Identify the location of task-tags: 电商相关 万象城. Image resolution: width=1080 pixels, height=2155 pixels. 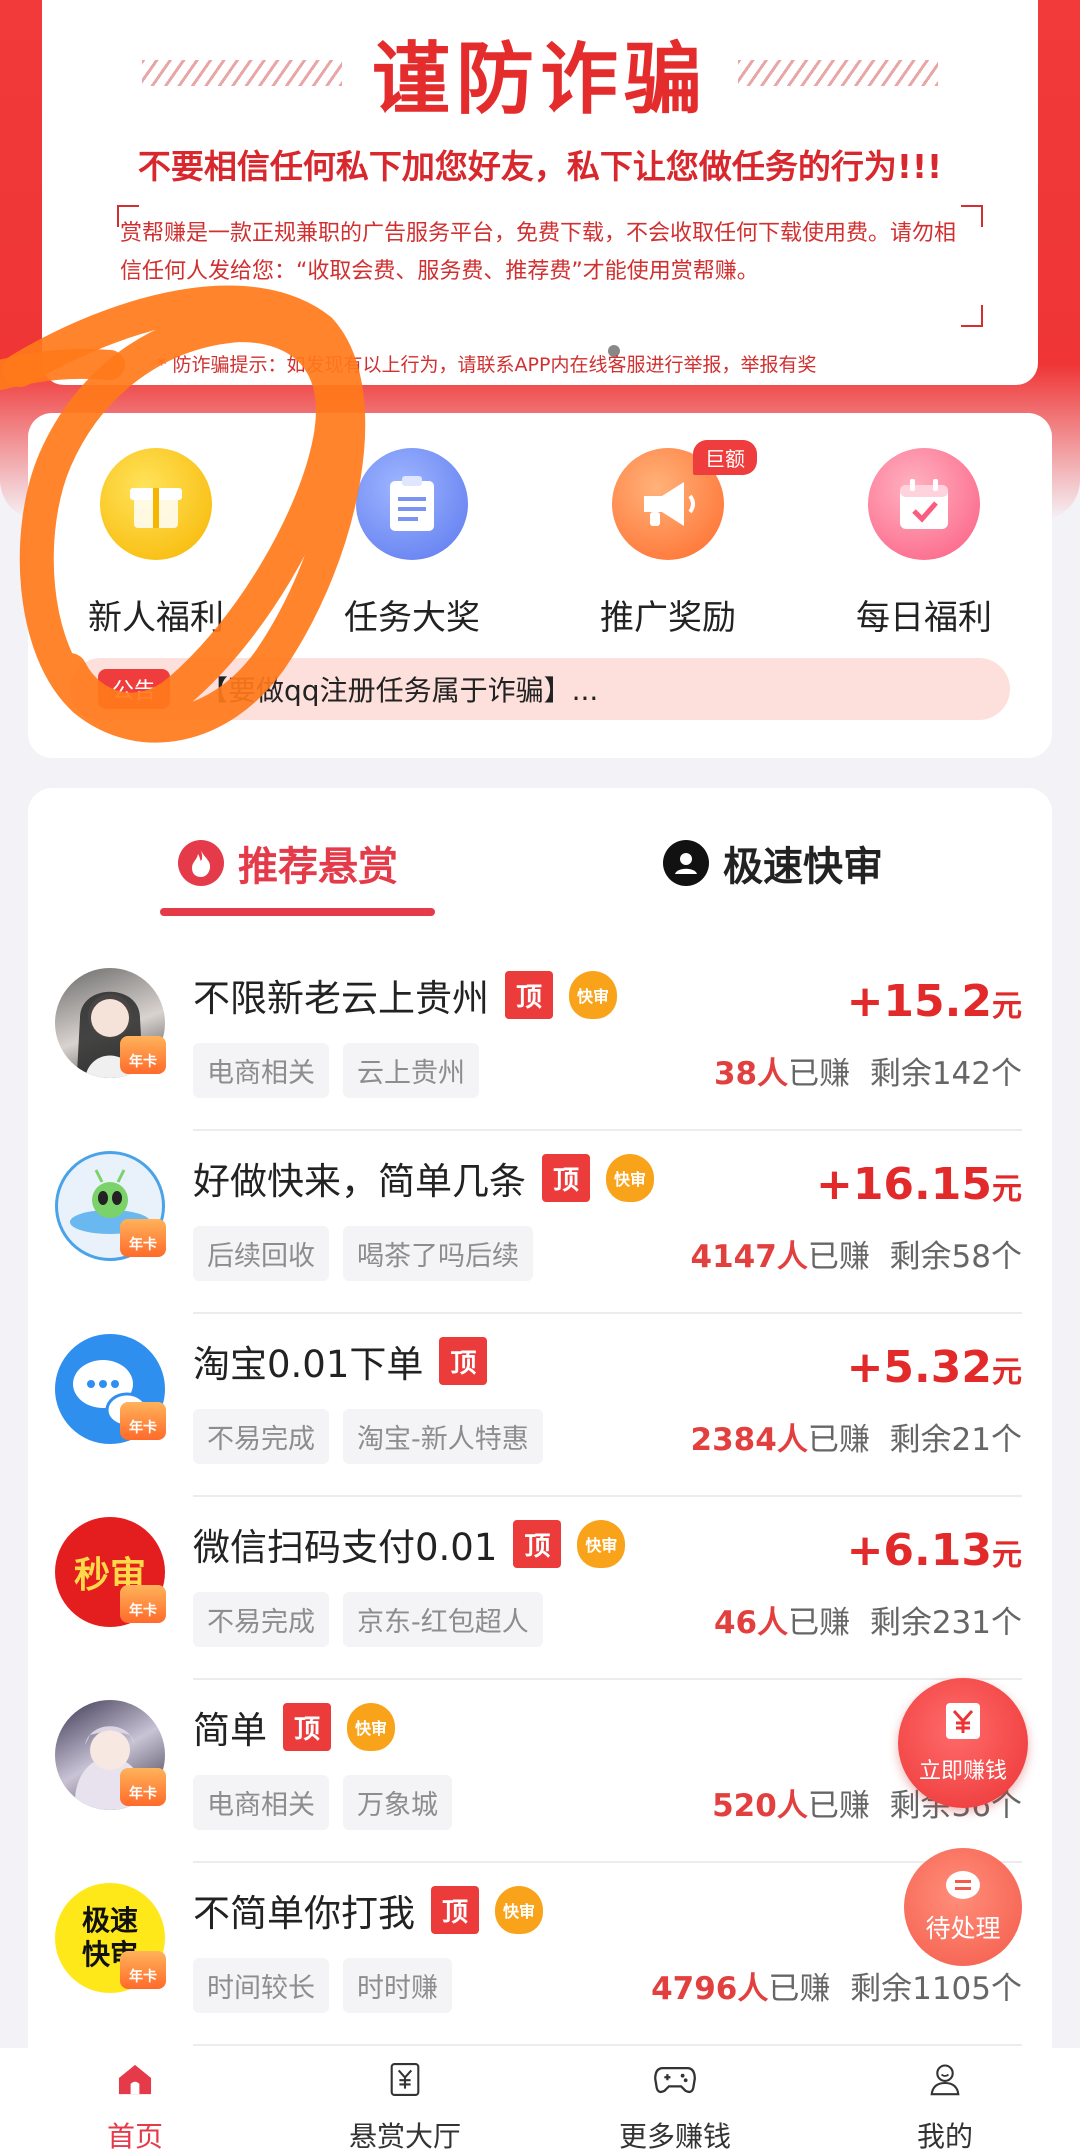
(322, 1802).